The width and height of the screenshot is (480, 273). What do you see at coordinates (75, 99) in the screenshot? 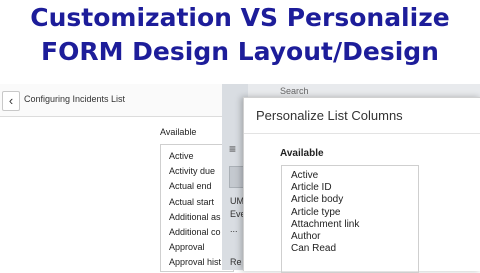
I see `panel-title: Configuring Incidents List` at bounding box center [75, 99].